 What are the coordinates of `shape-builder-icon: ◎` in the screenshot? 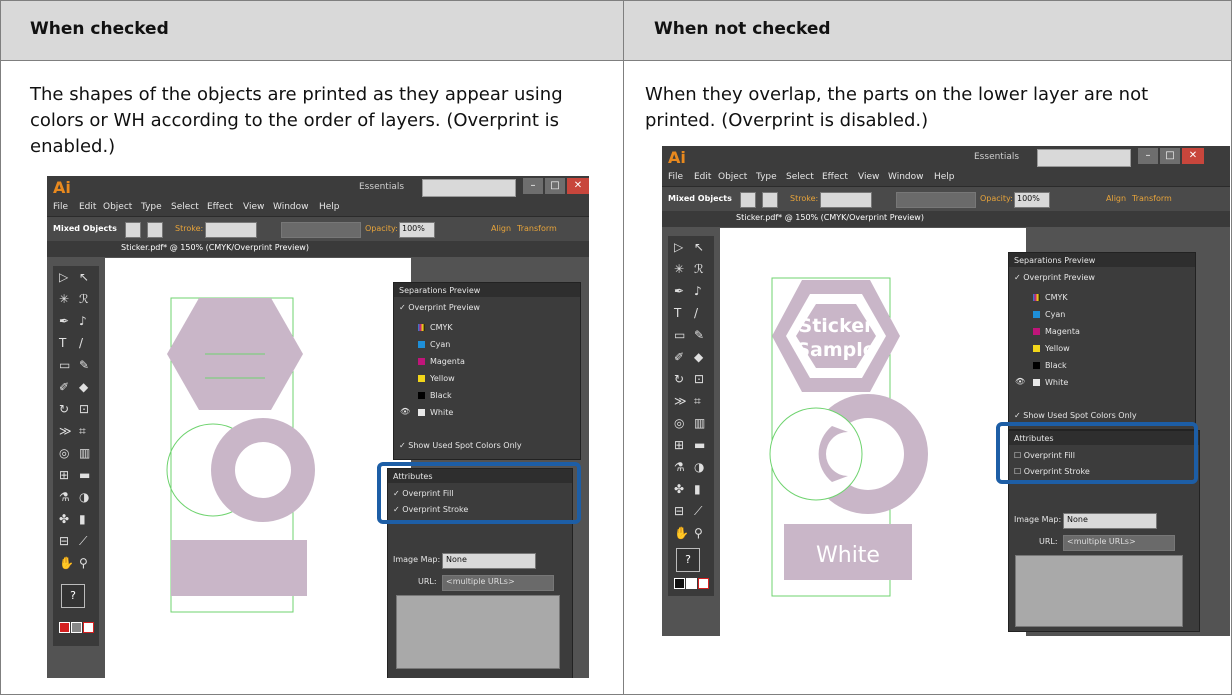 It's located at (64, 453).